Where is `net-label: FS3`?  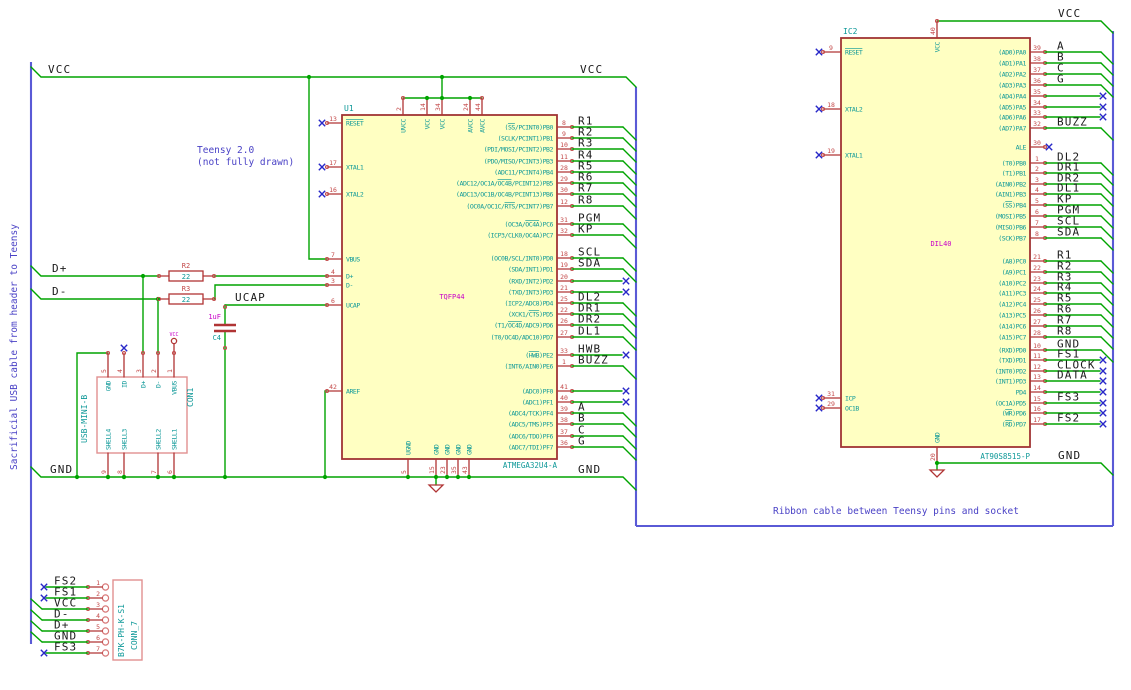 net-label: FS3 is located at coordinates (65, 647).